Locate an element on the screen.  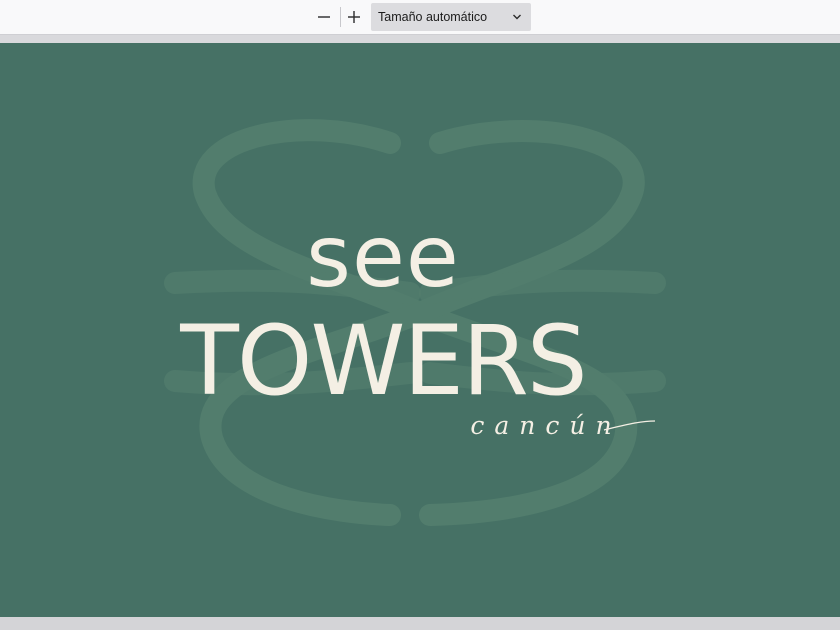
zoom-select-value: Tamaño automático is located at coordinates (433, 17).